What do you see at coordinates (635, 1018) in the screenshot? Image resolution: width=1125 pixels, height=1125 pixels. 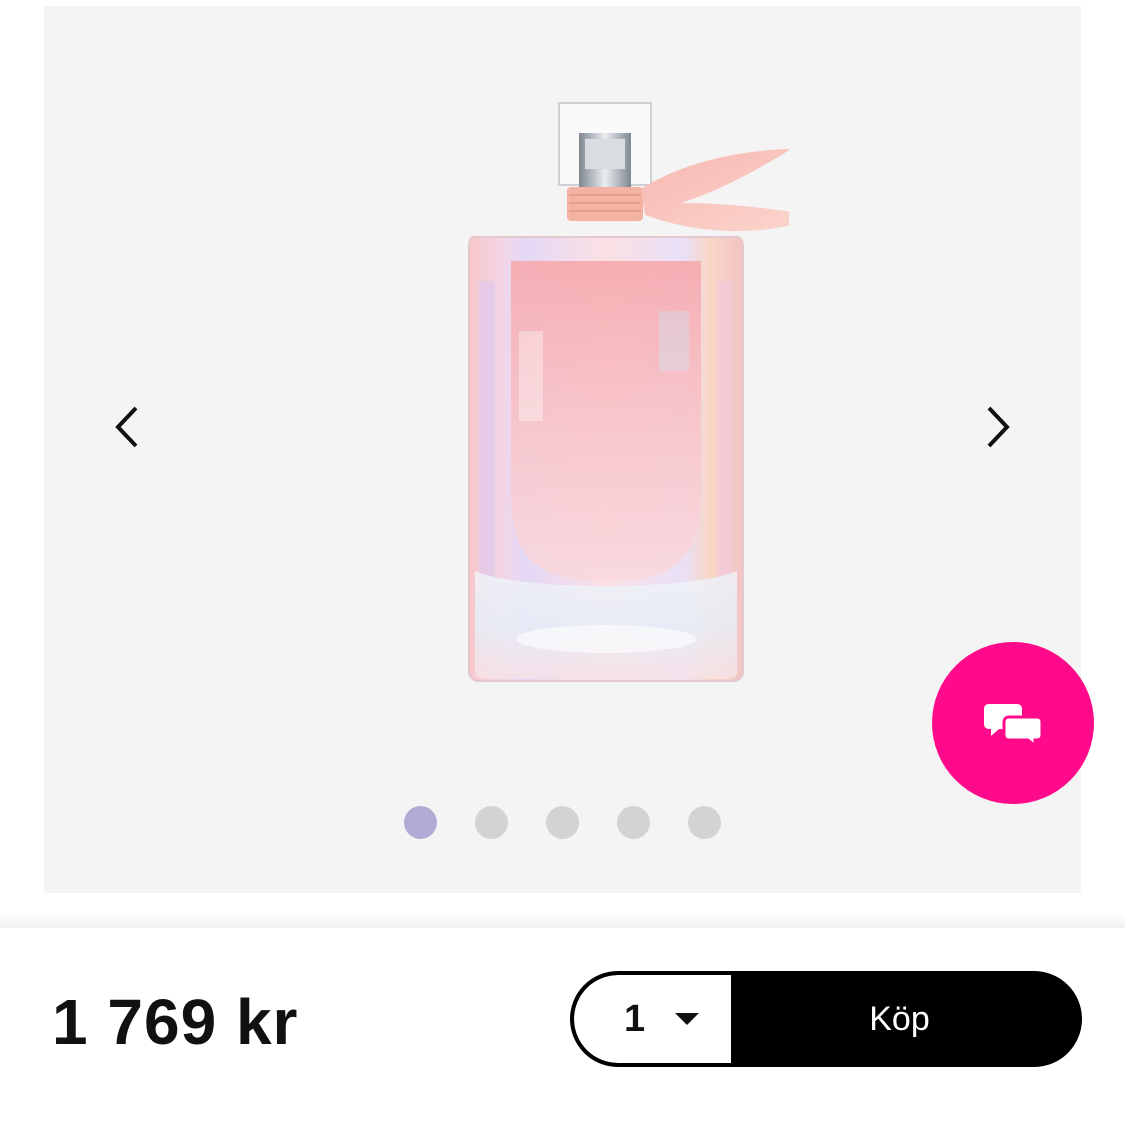 I see `quantity-value: 1` at bounding box center [635, 1018].